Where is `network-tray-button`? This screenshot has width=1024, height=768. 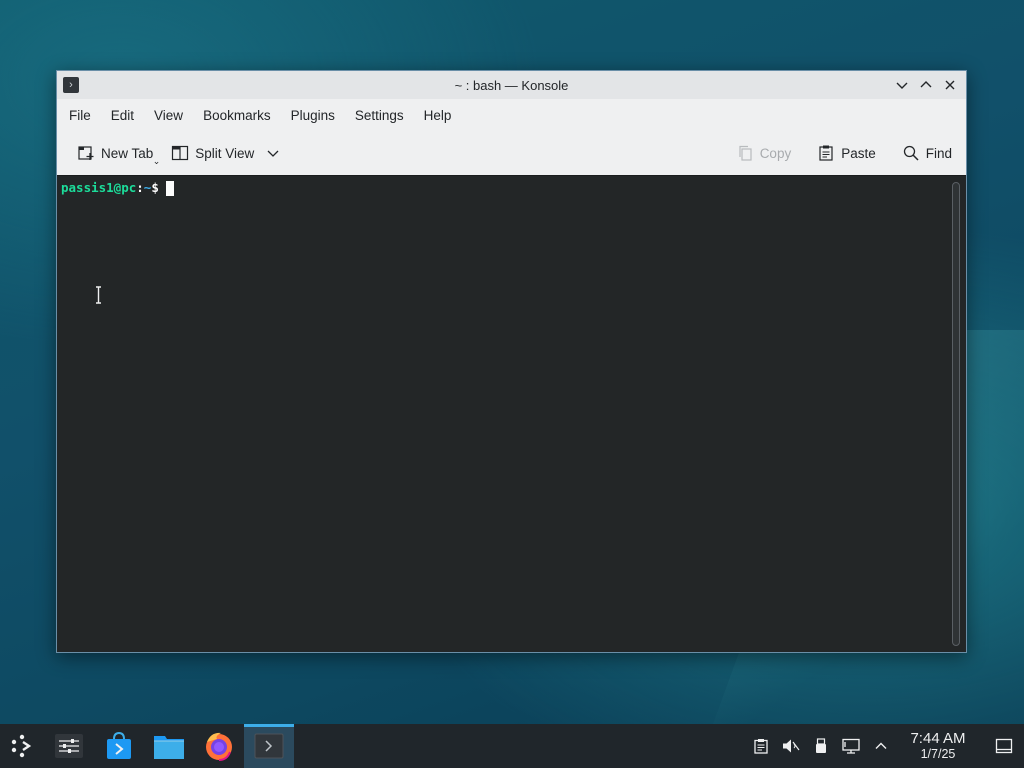
network-tray-button is located at coordinates (851, 746).